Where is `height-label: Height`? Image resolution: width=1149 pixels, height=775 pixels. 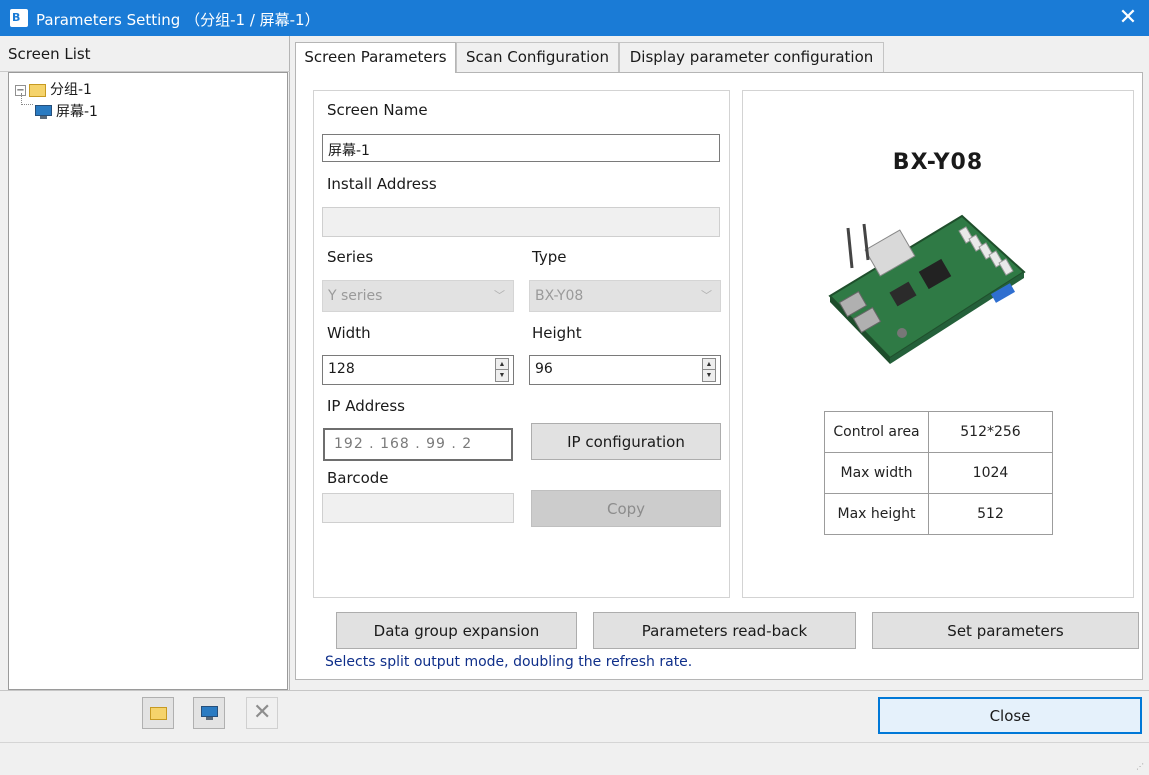 height-label: Height is located at coordinates (557, 333).